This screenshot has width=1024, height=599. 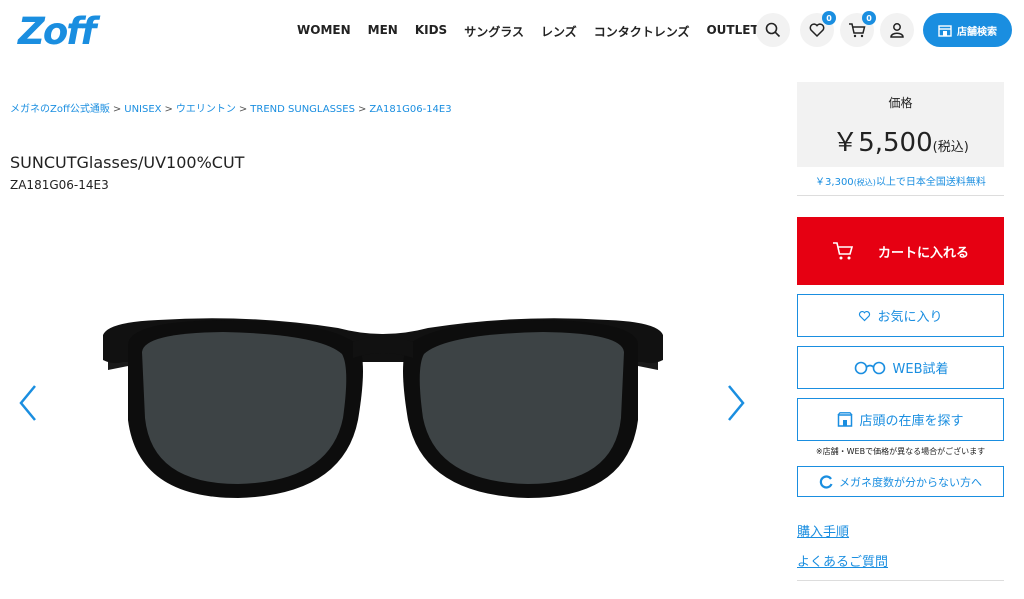 I want to click on nav-contact-lens: コンタクトレンズ, so click(x=642, y=31).